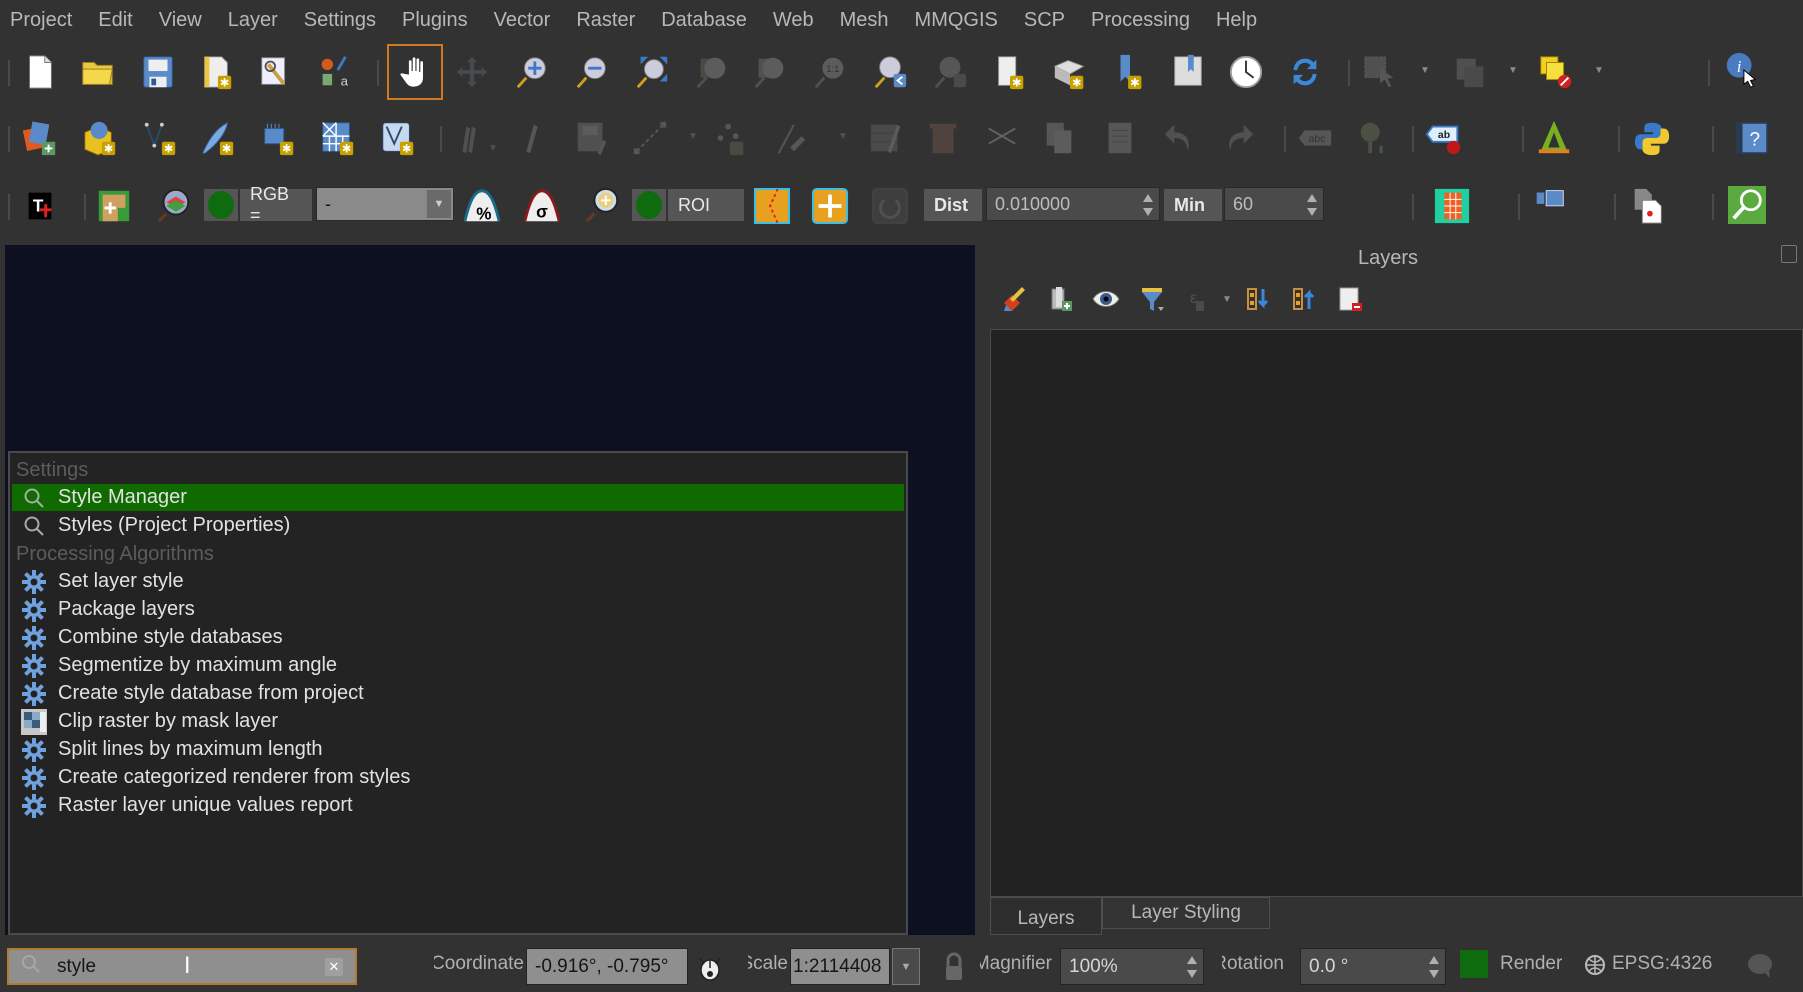  Describe the element at coordinates (1304, 299) in the screenshot. I see `collapse-all-icon` at that location.